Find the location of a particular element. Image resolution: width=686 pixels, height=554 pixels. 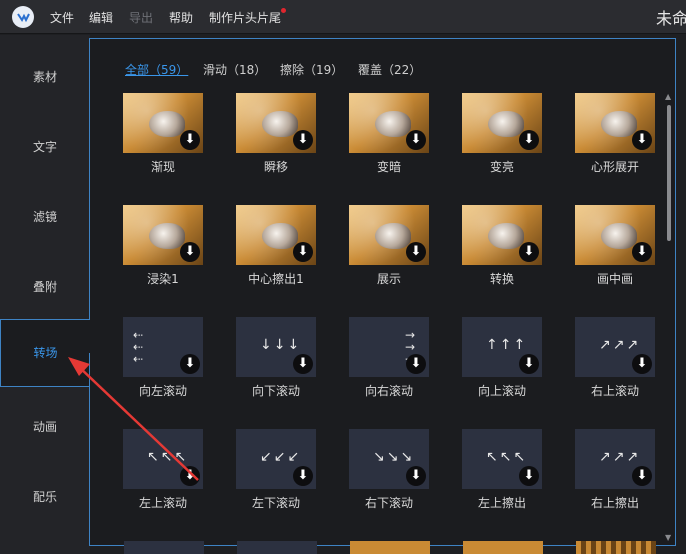

transition-thumbnail: ↑↑↑ ⬇ is located at coordinates (502, 347).